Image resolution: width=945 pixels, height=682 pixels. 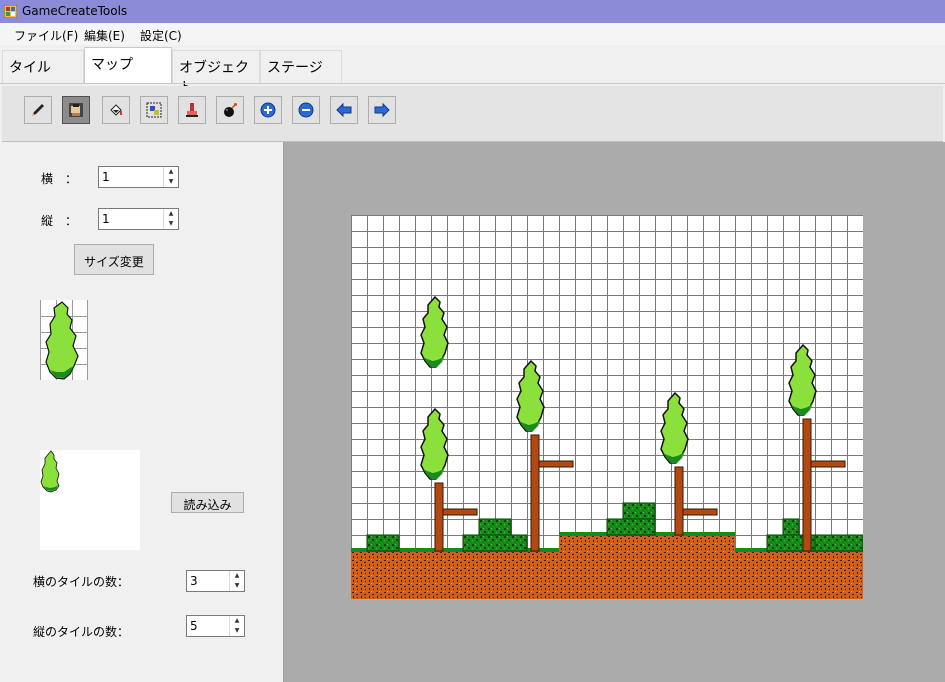 I want to click on tile-rows-value: 5, so click(x=194, y=626).